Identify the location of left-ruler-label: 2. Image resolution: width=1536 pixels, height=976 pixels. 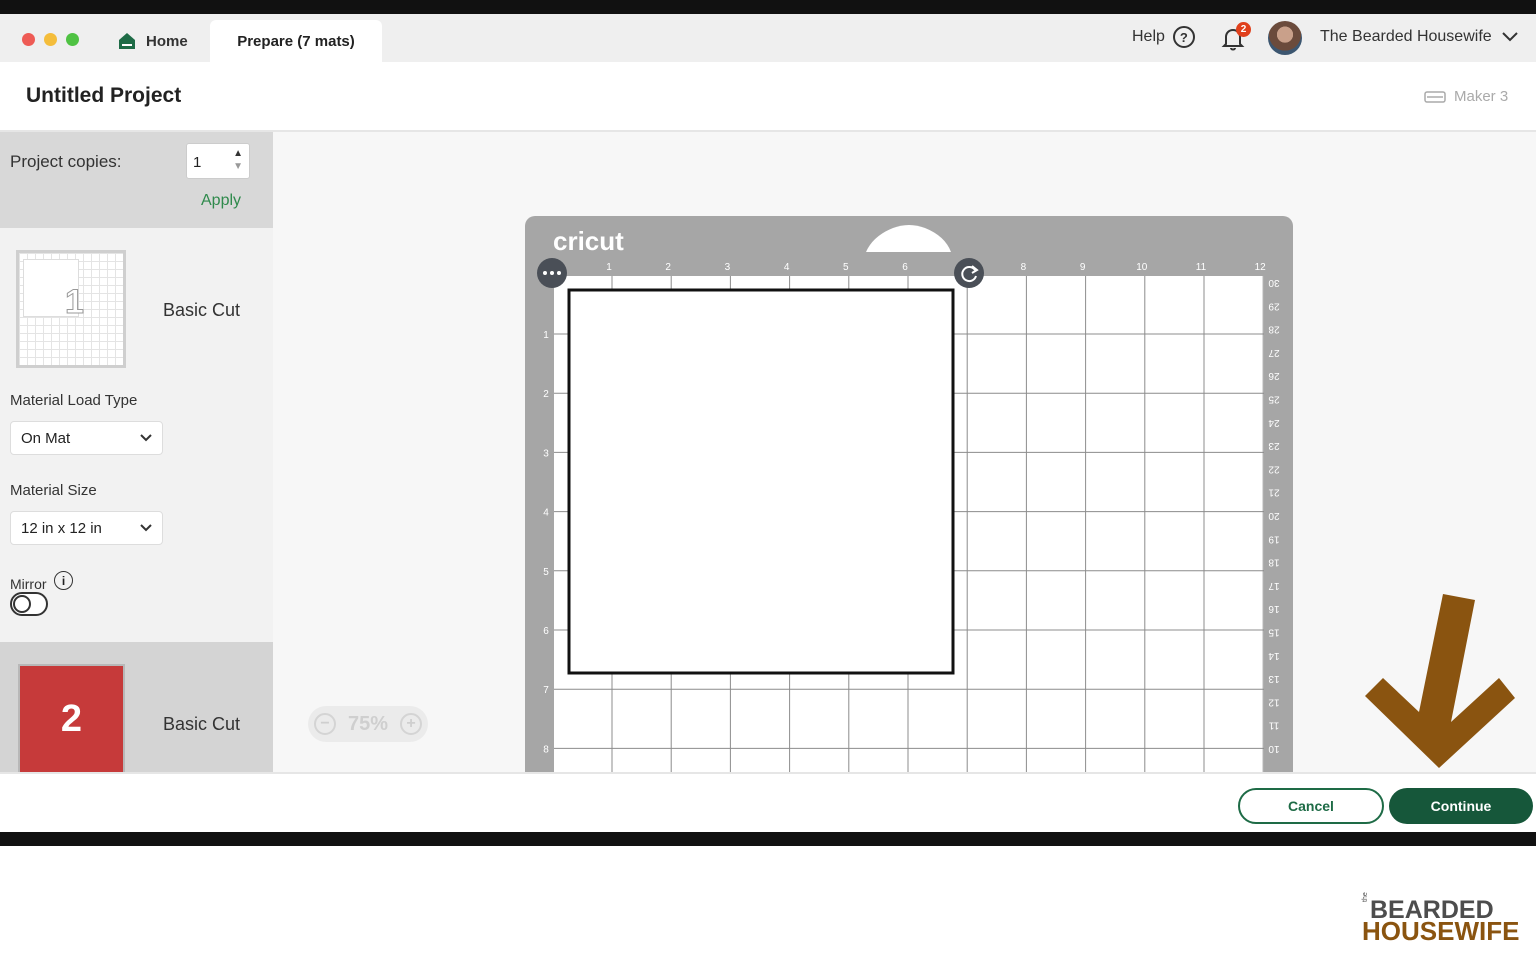
(546, 394).